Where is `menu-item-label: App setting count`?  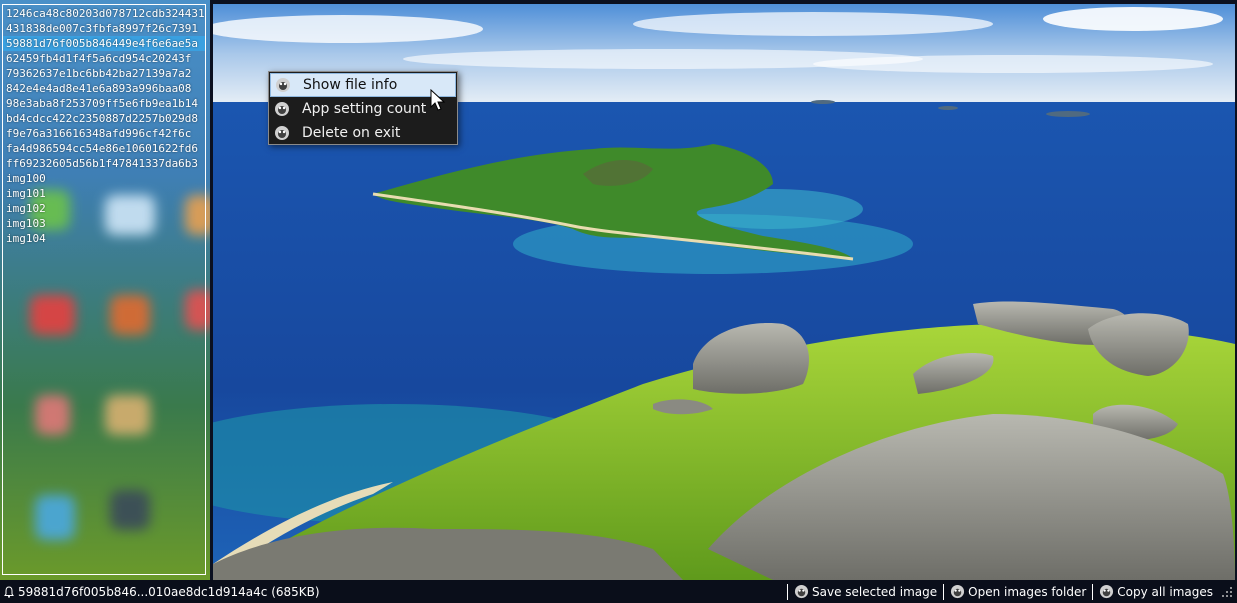 menu-item-label: App setting count is located at coordinates (364, 109).